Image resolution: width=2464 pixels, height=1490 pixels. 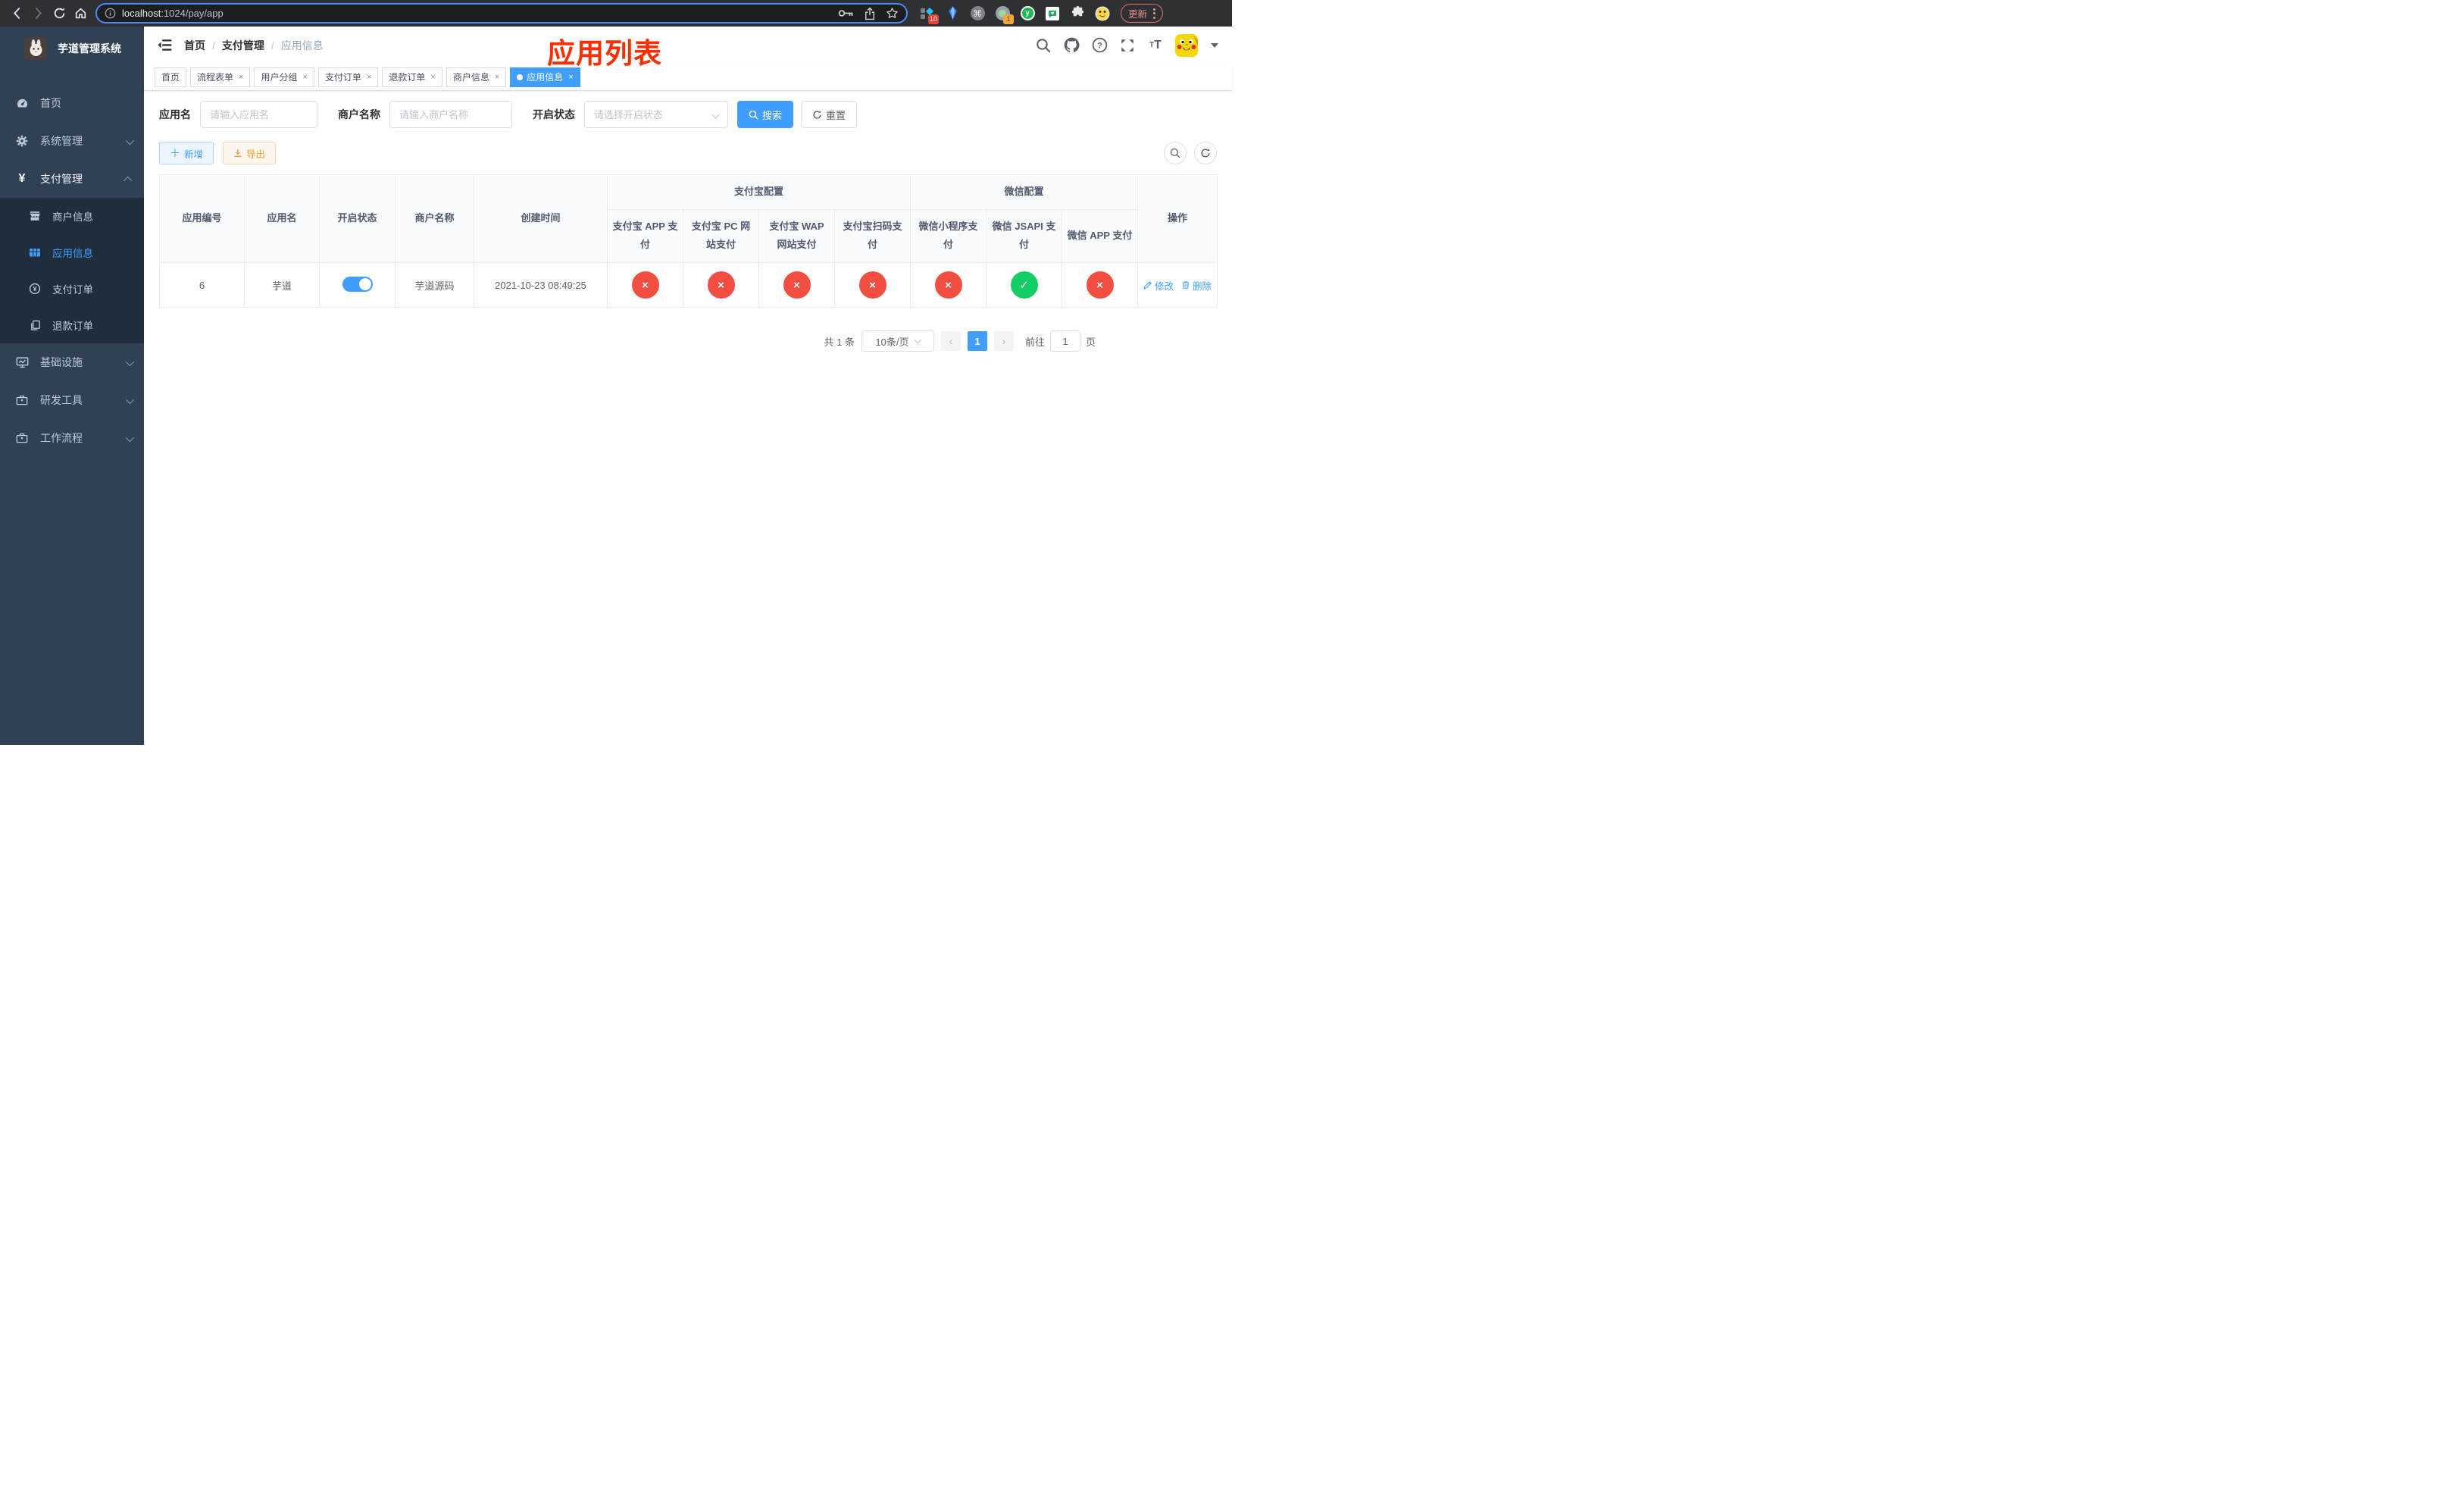 I want to click on extensions-area: 10 ⌘ 1 y, so click(x=1015, y=15).